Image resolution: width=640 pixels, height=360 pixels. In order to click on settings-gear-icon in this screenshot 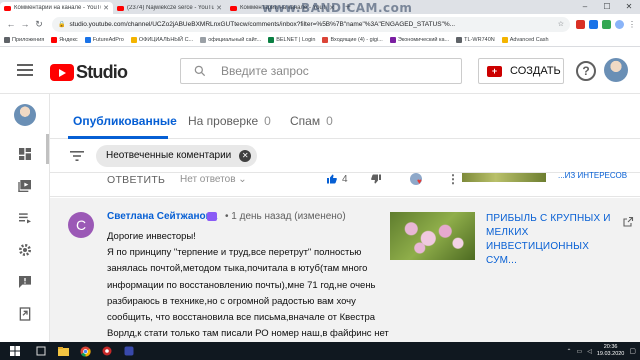, I will do `click(25, 250)`.